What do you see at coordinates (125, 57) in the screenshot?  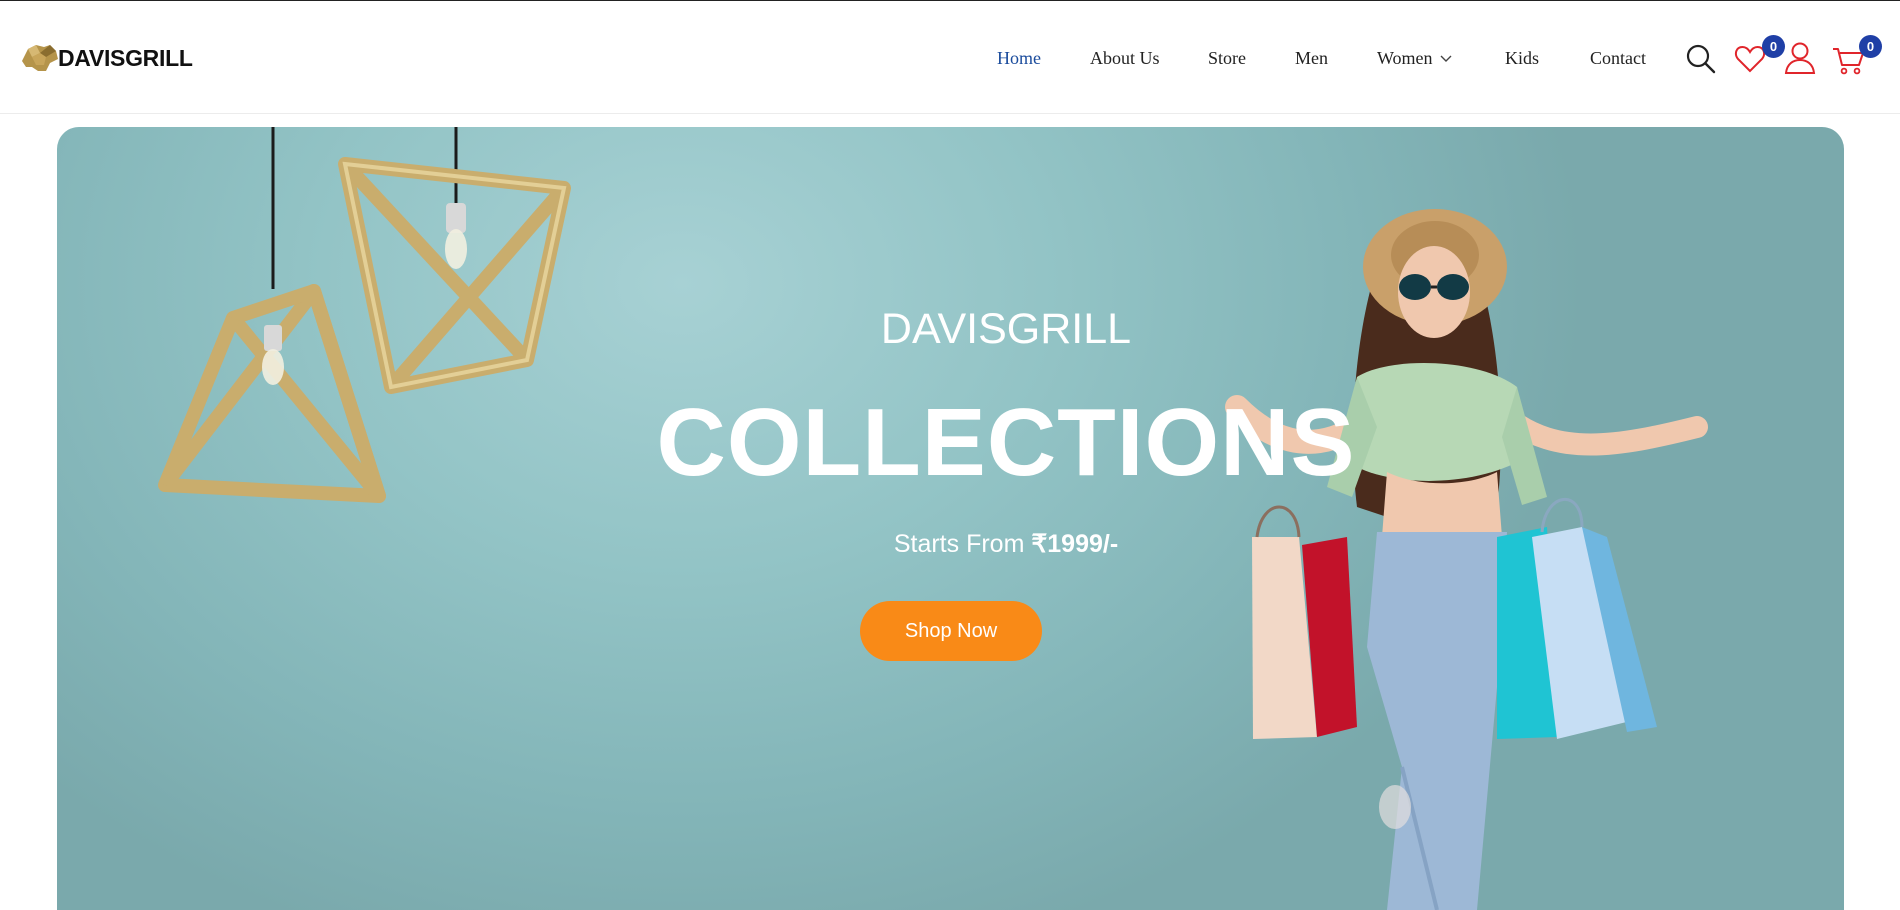 I see `logo-text: DAVISGRILL` at bounding box center [125, 57].